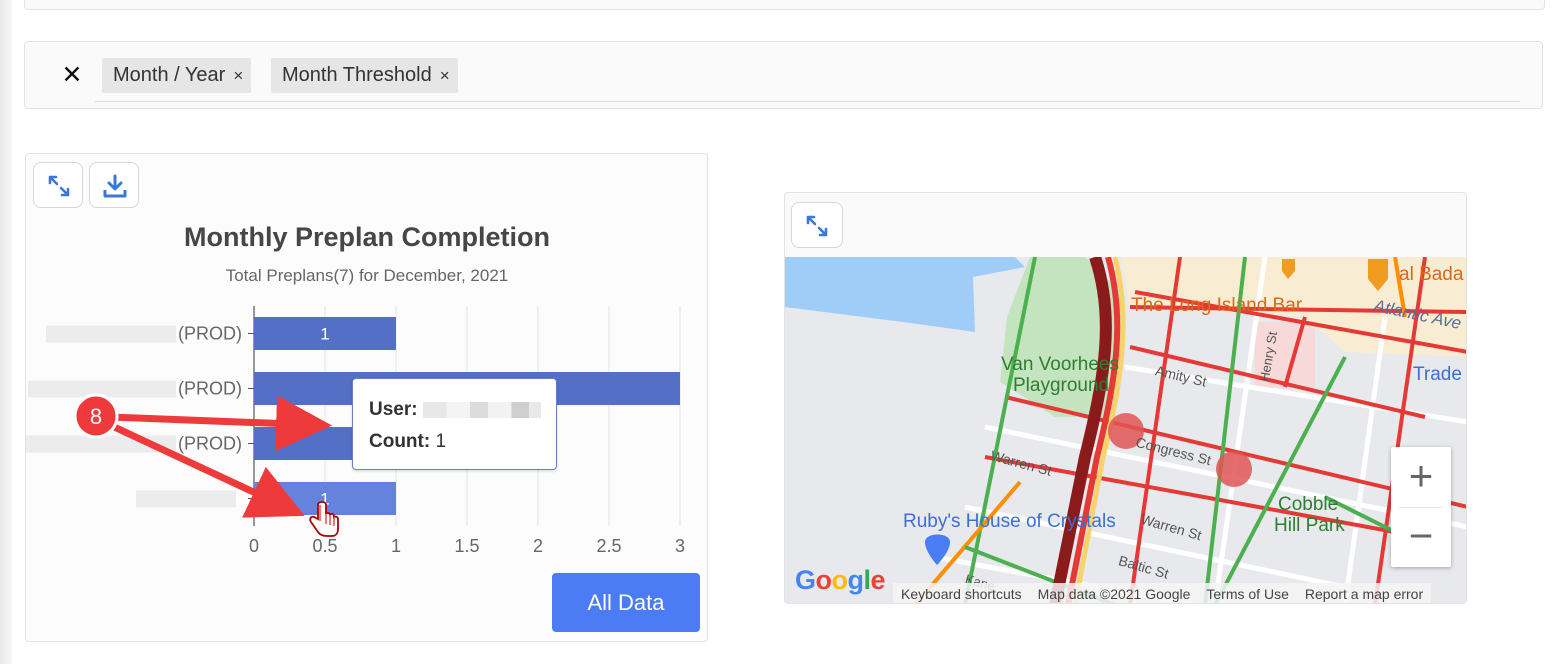  I want to click on map-expand-button, so click(817, 225).